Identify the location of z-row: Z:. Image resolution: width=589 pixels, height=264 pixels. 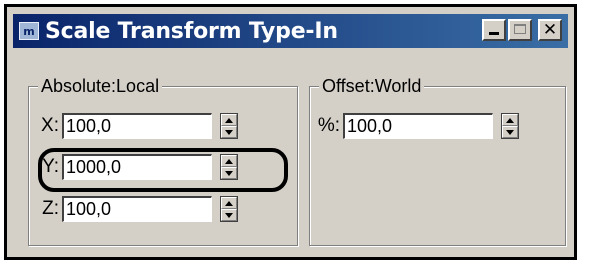
(133, 209).